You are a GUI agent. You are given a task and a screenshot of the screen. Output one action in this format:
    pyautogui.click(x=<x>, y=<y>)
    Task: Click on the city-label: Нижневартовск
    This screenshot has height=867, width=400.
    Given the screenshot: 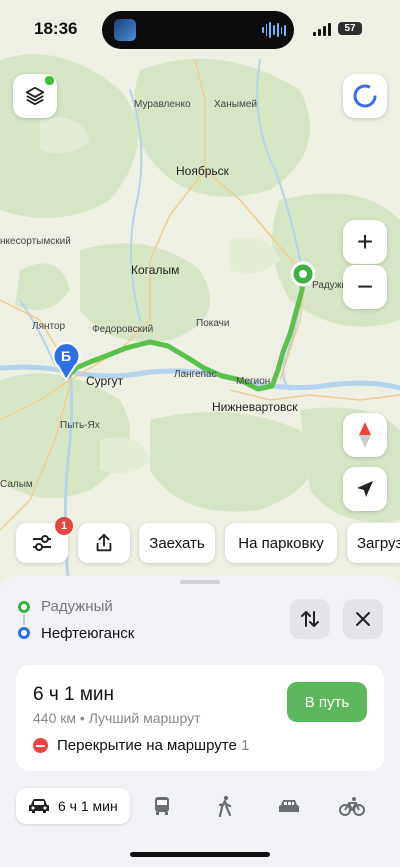 What is the action you would take?
    pyautogui.click(x=255, y=407)
    